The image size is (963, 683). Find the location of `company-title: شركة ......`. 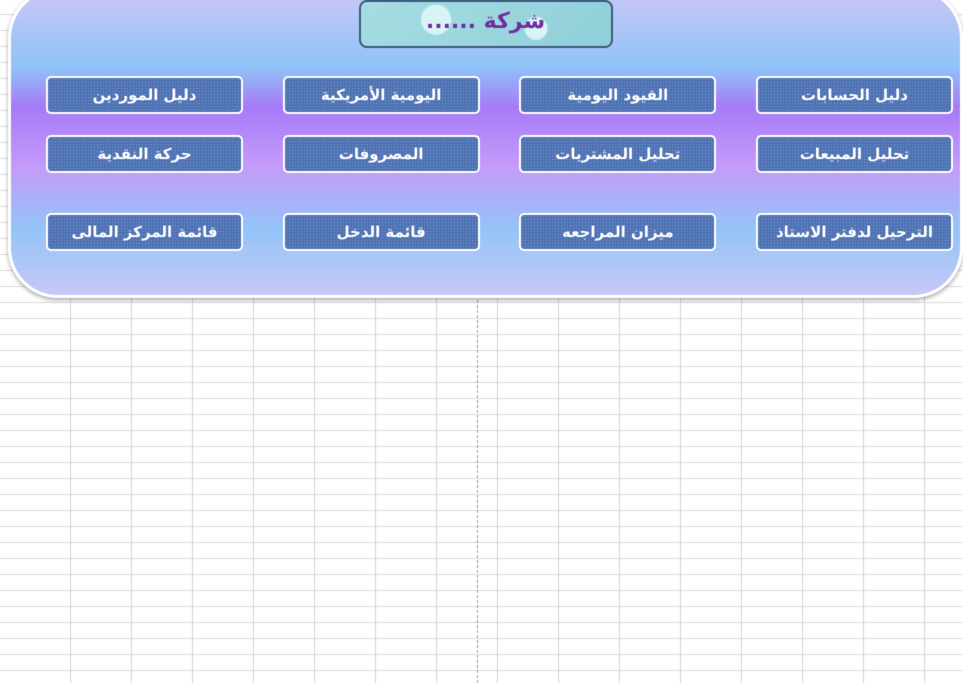

company-title: شركة ...... is located at coordinates (485, 24).